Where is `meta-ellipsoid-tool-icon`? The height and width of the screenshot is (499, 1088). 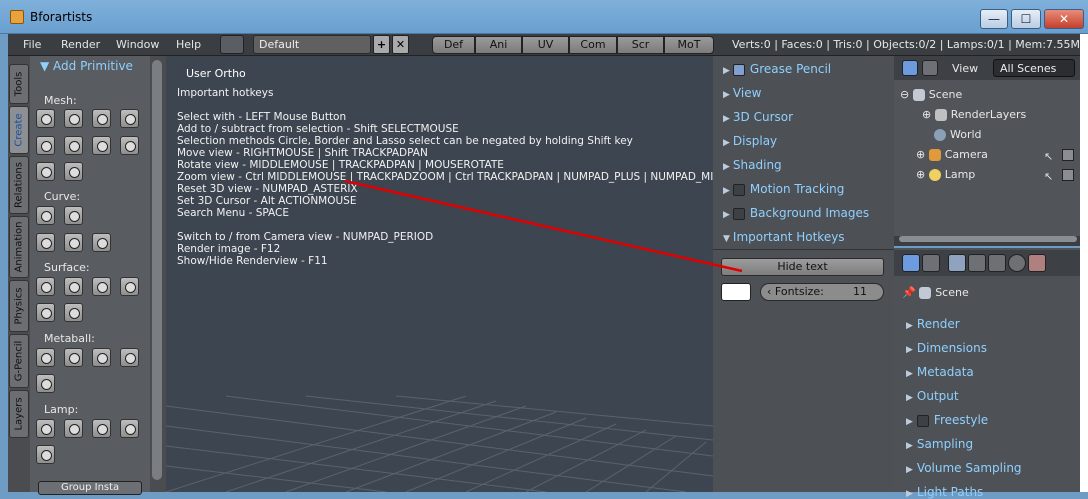 meta-ellipsoid-tool-icon is located at coordinates (129, 357).